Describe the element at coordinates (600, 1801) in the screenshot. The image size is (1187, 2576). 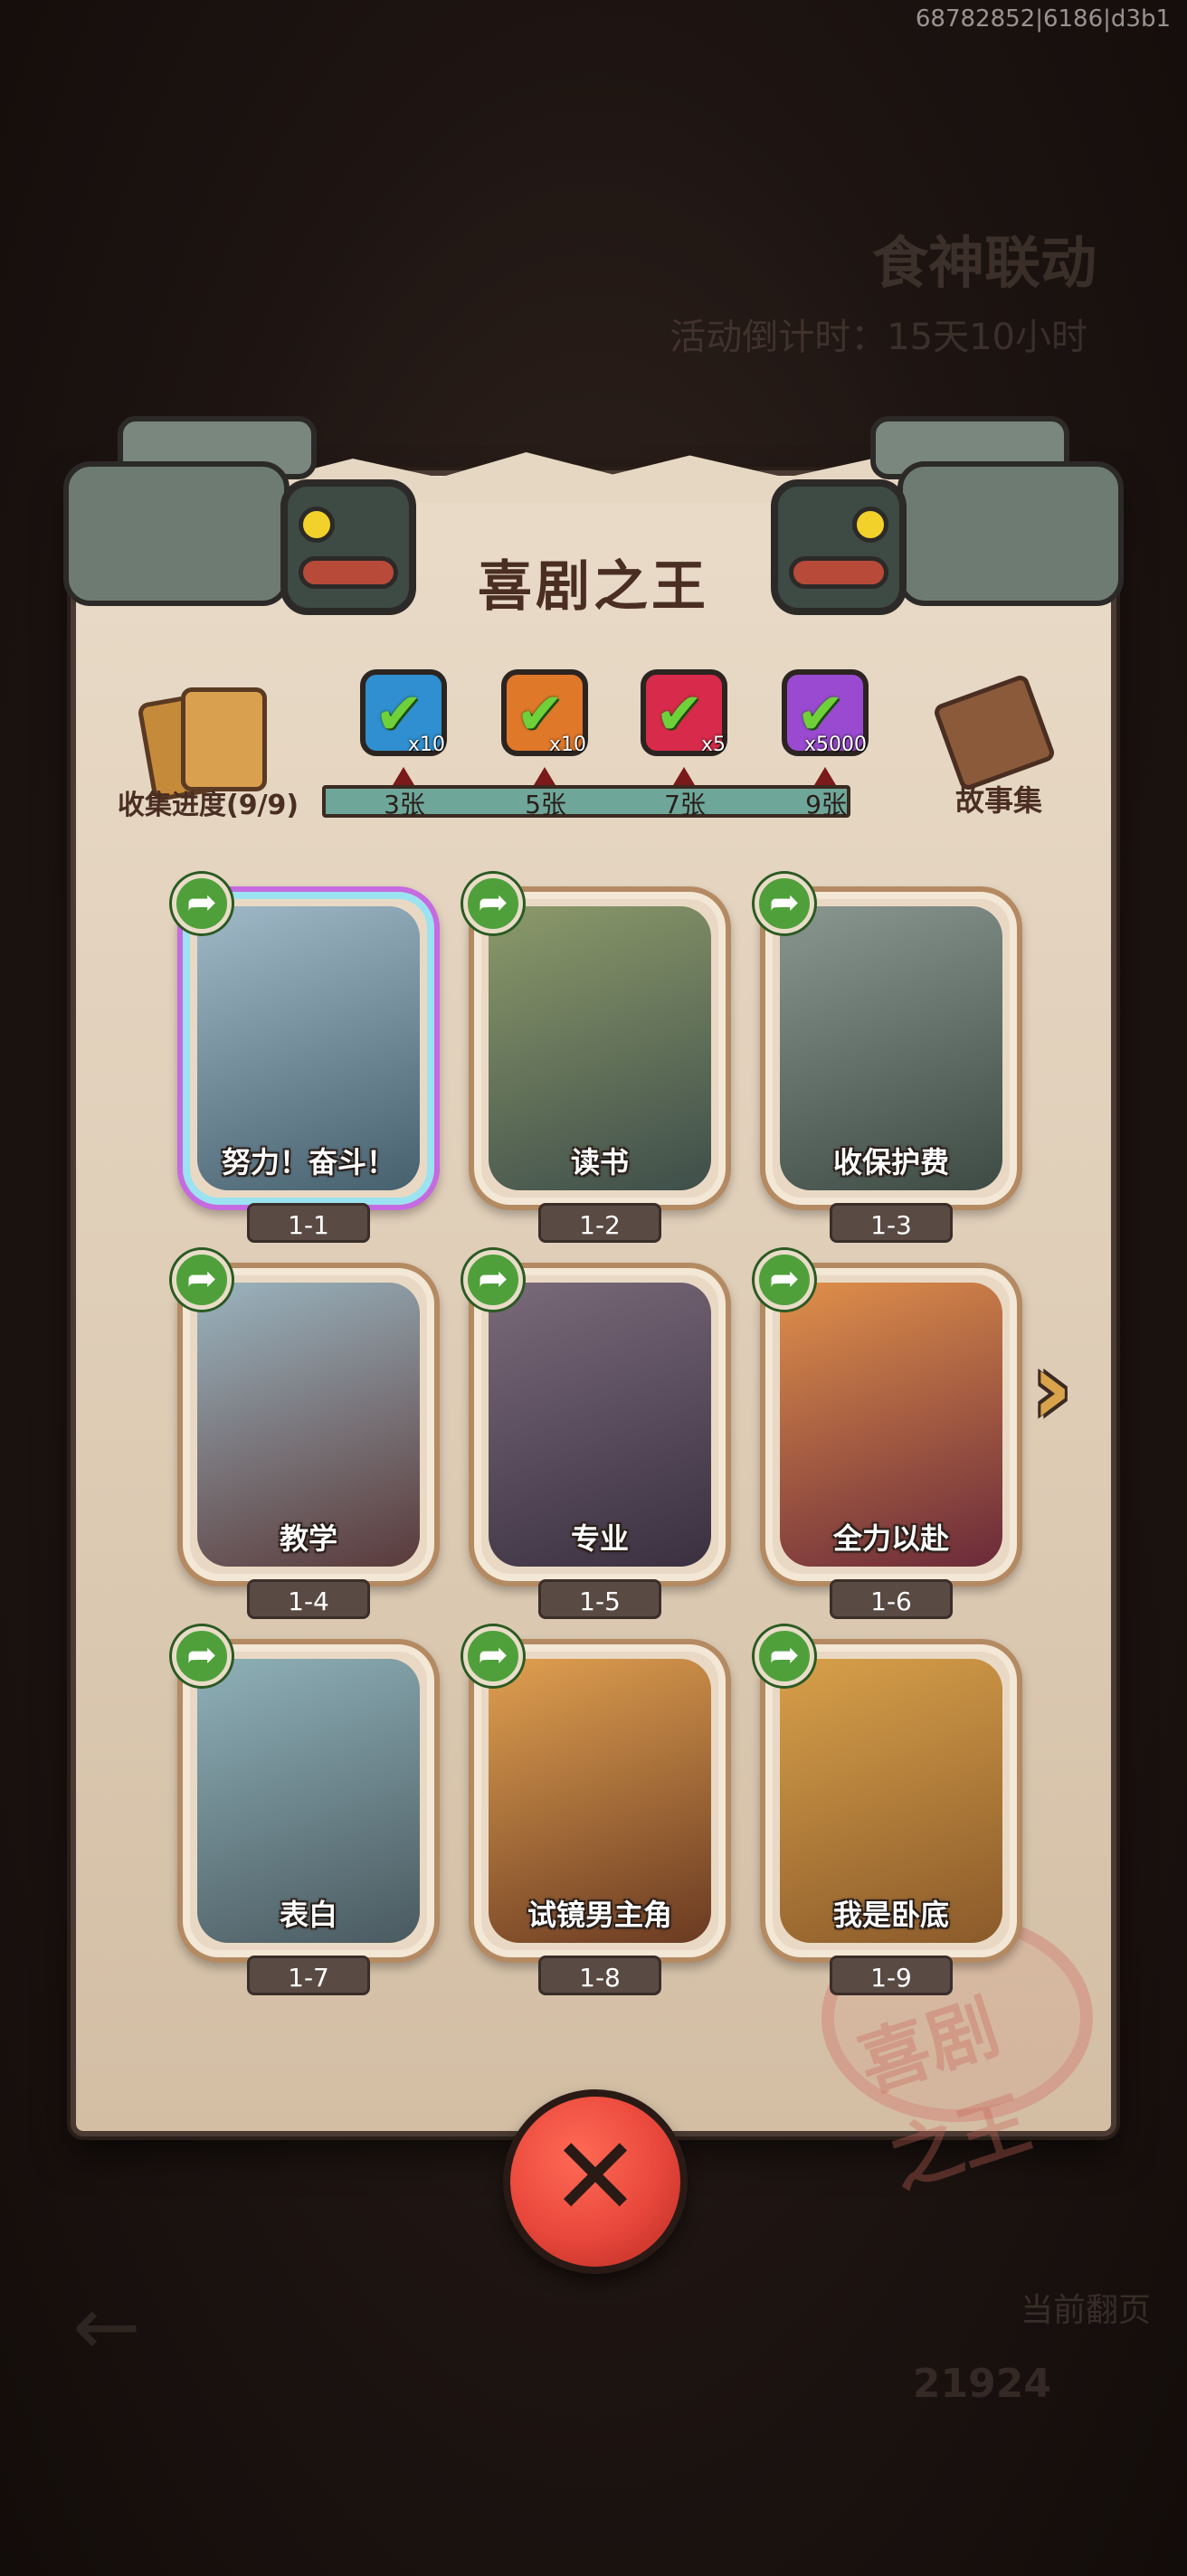
I see `story-card: 试镜男主角` at that location.